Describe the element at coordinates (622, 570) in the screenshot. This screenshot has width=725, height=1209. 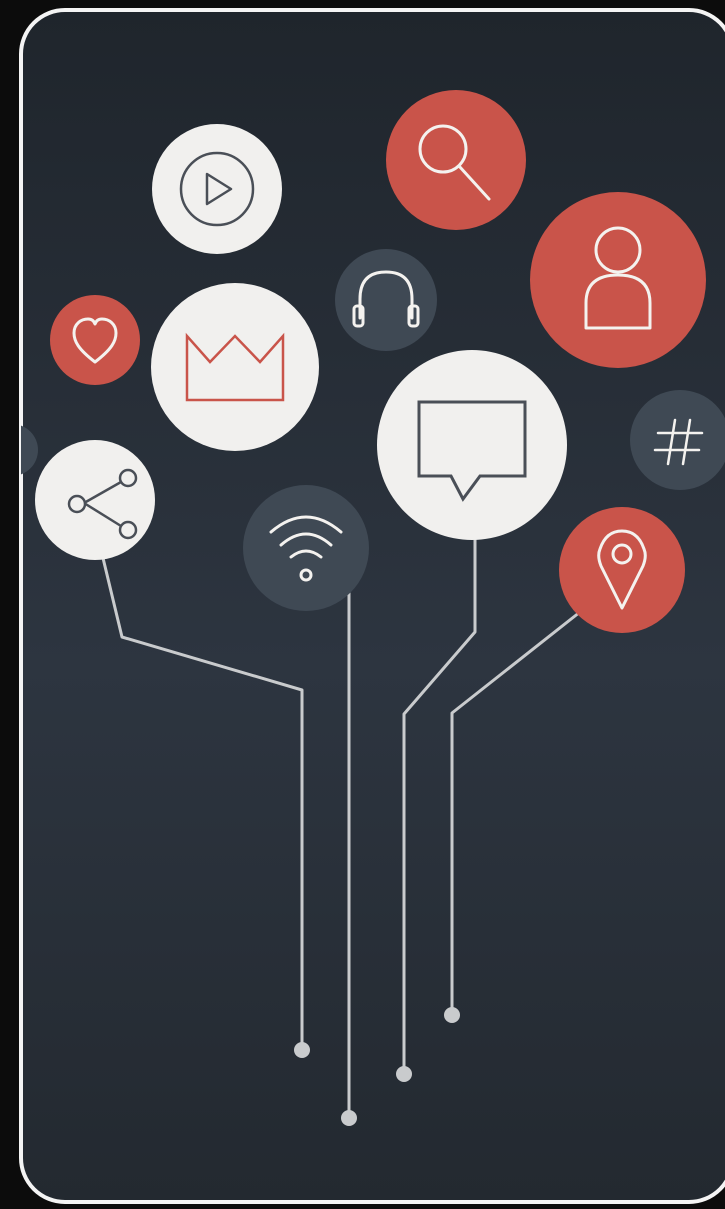
I see `location-pin-bubble` at that location.